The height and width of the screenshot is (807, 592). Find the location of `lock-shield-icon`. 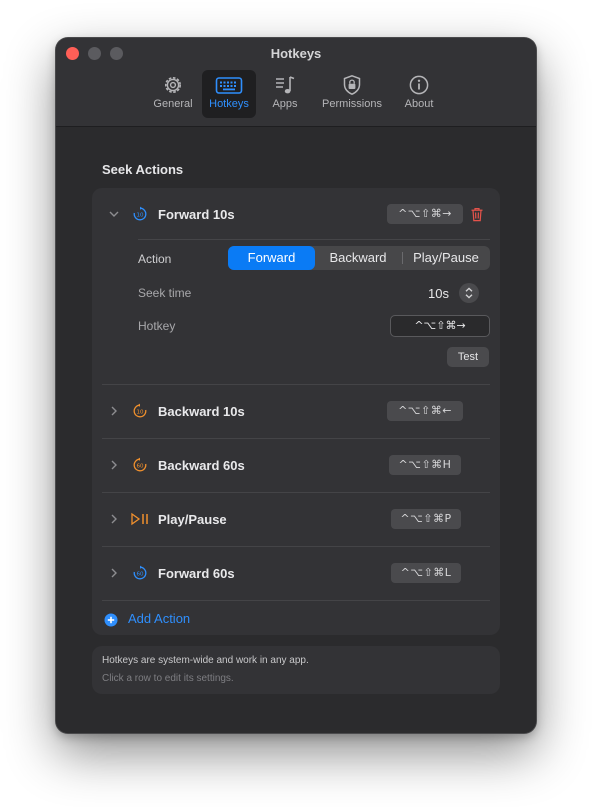

lock-shield-icon is located at coordinates (352, 85).